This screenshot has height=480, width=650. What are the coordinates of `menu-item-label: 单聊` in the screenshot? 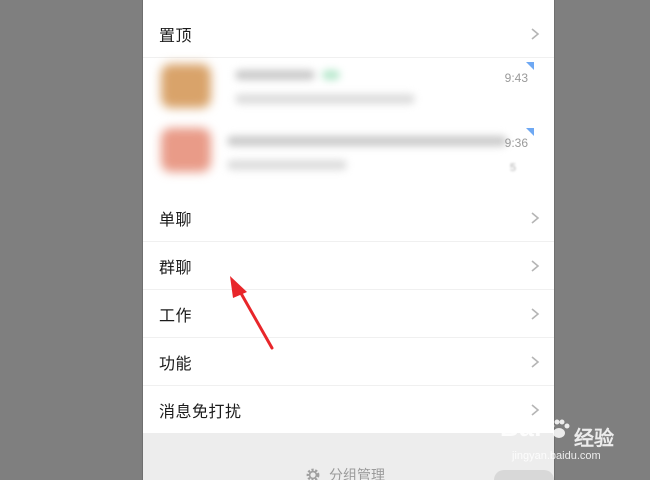 It's located at (176, 220).